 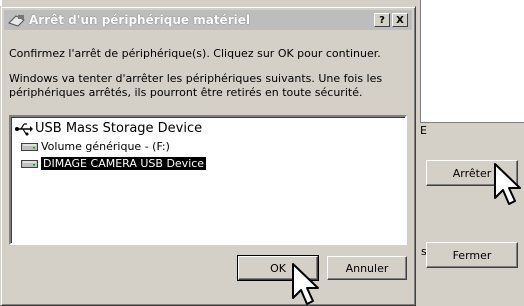 I want to click on close-button-label: Fermer, so click(x=472, y=255).